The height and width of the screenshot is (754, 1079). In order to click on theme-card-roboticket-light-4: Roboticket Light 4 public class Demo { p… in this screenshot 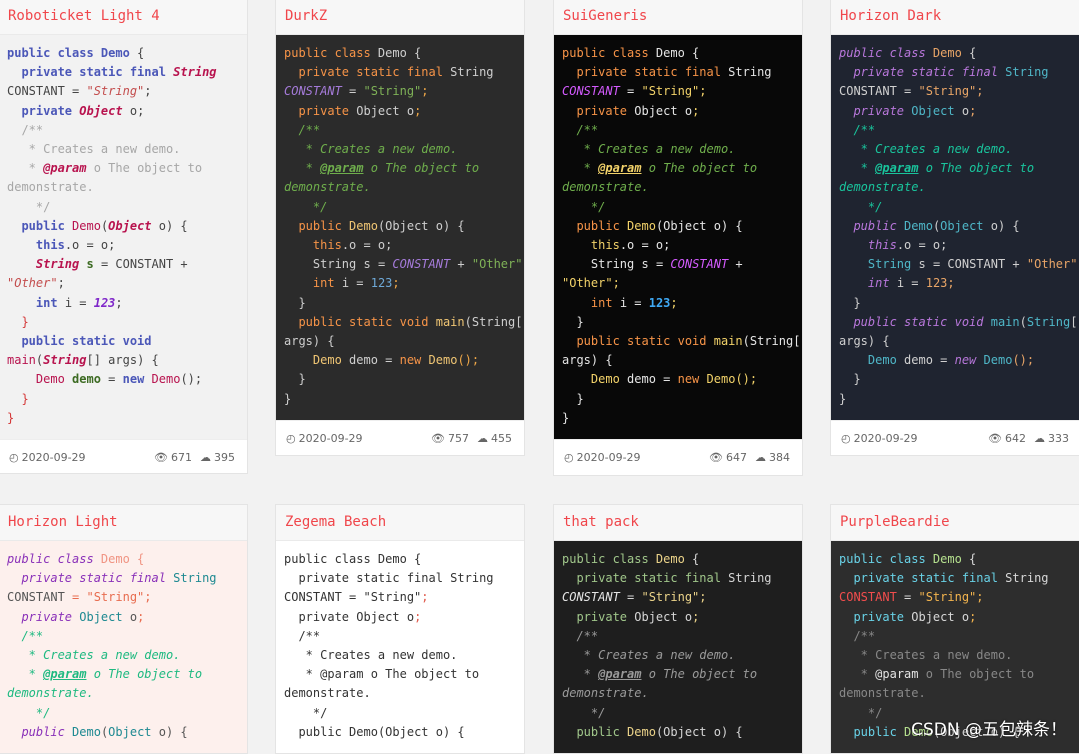, I will do `click(124, 237)`.